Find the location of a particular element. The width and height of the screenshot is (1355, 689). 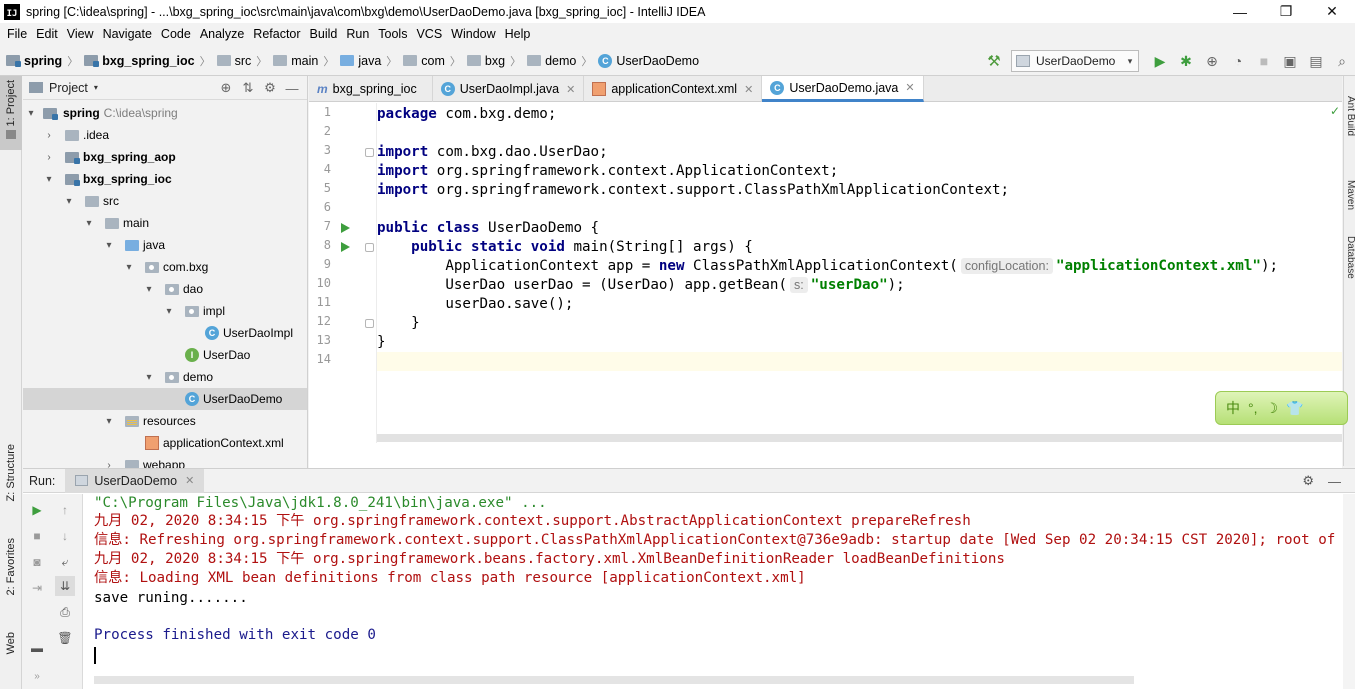

menu-edit: Edit is located at coordinates (48, 34).